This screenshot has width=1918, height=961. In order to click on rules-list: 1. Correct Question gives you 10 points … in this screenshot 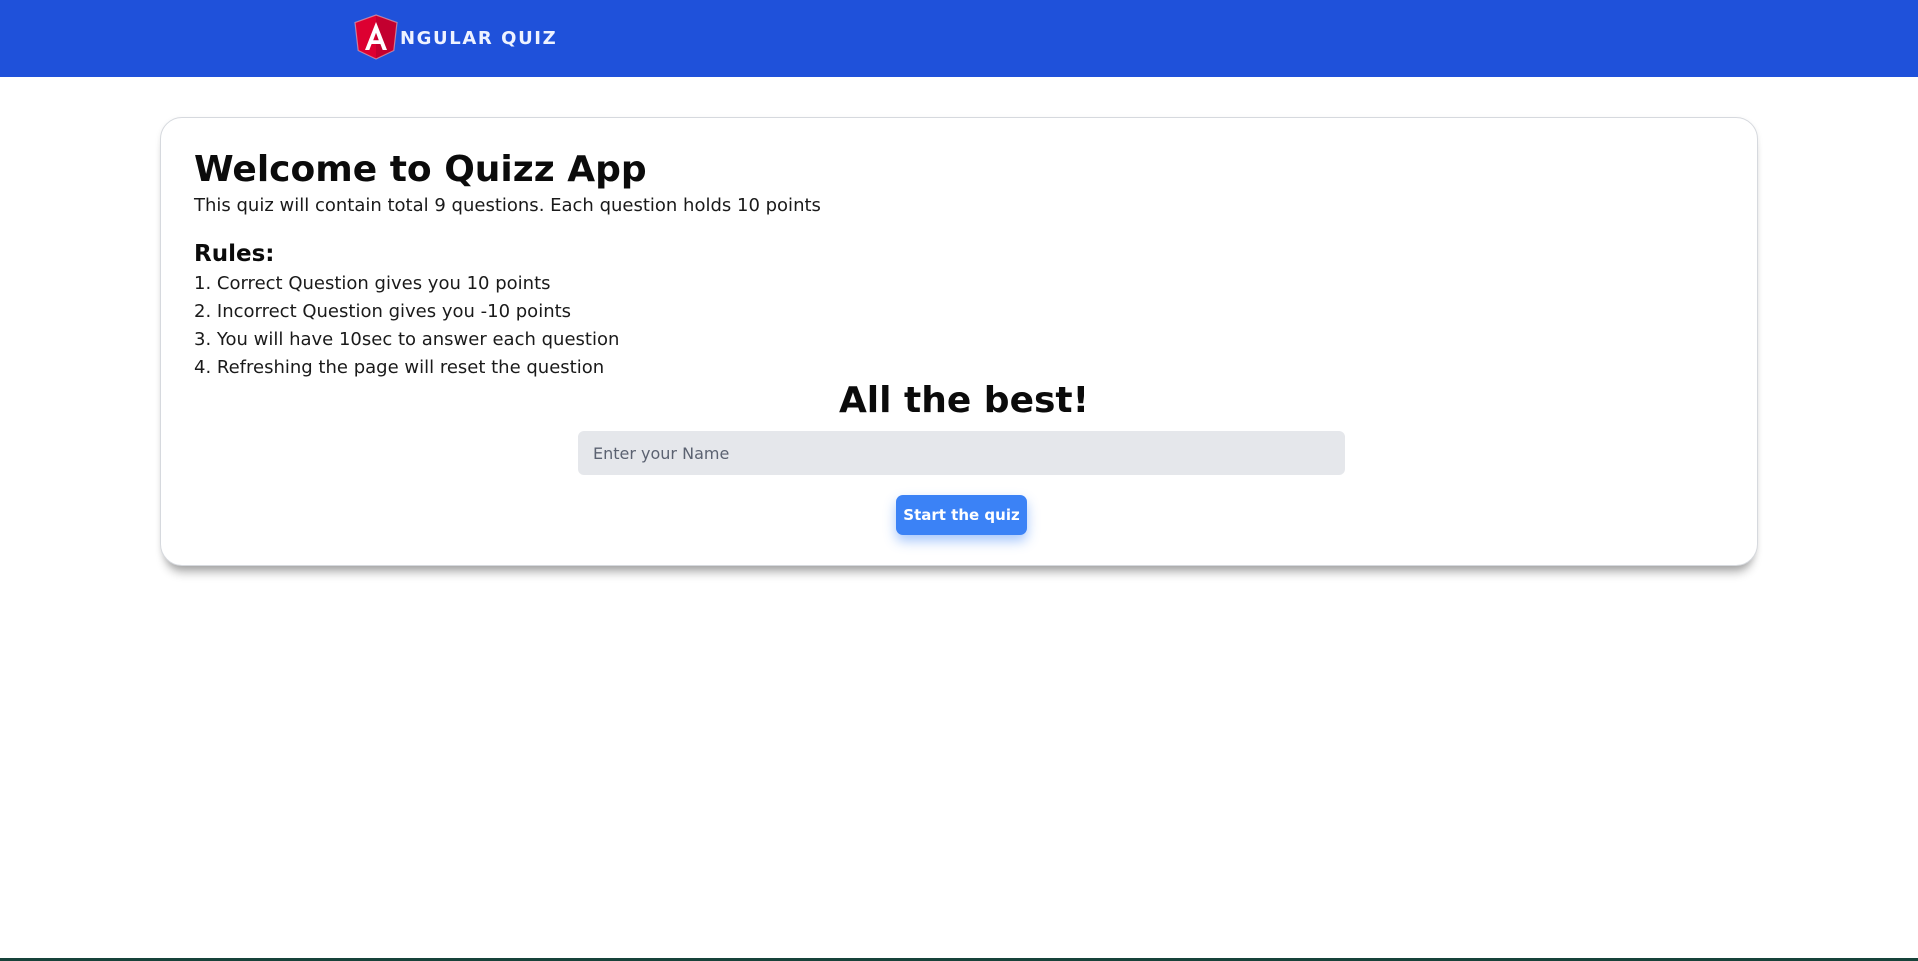, I will do `click(406, 326)`.